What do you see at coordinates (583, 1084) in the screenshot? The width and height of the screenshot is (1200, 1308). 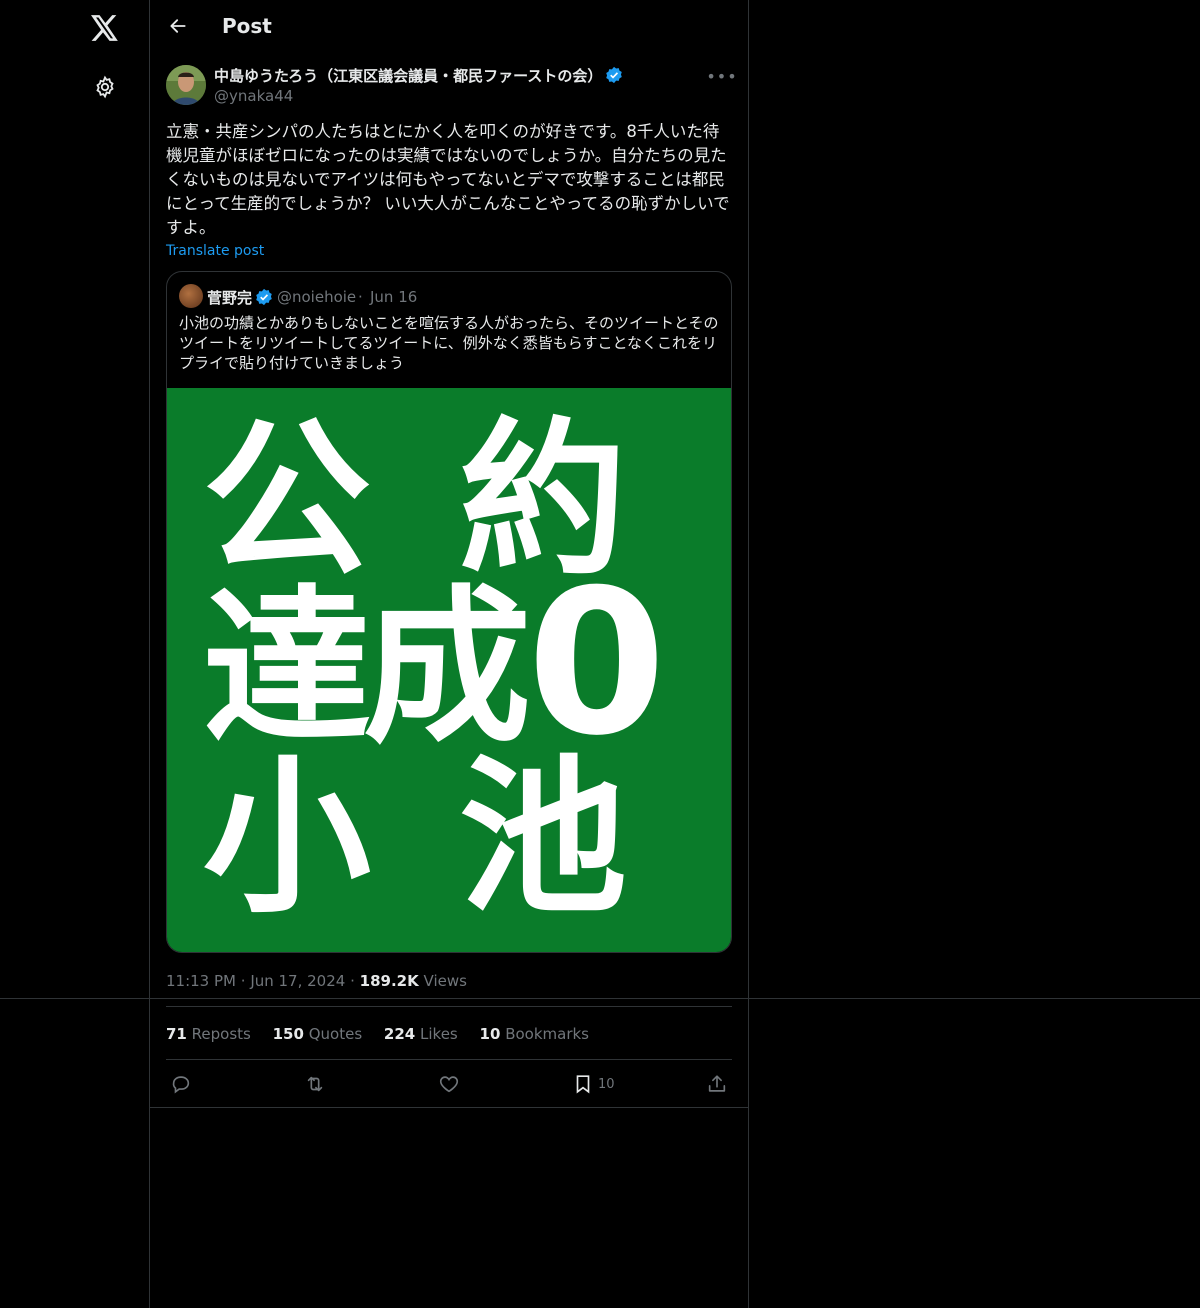 I see `bookmark-icon` at bounding box center [583, 1084].